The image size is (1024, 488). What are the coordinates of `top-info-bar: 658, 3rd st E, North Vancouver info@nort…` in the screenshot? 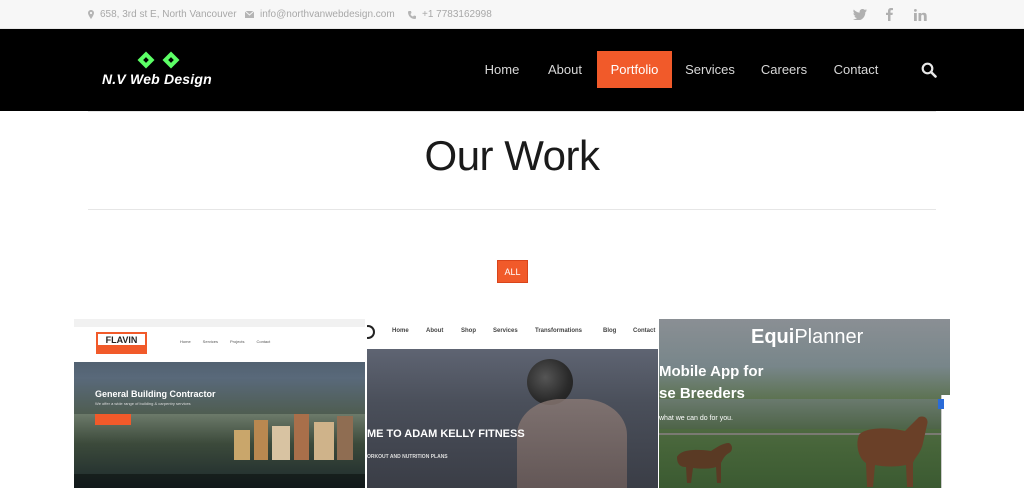 It's located at (512, 14).